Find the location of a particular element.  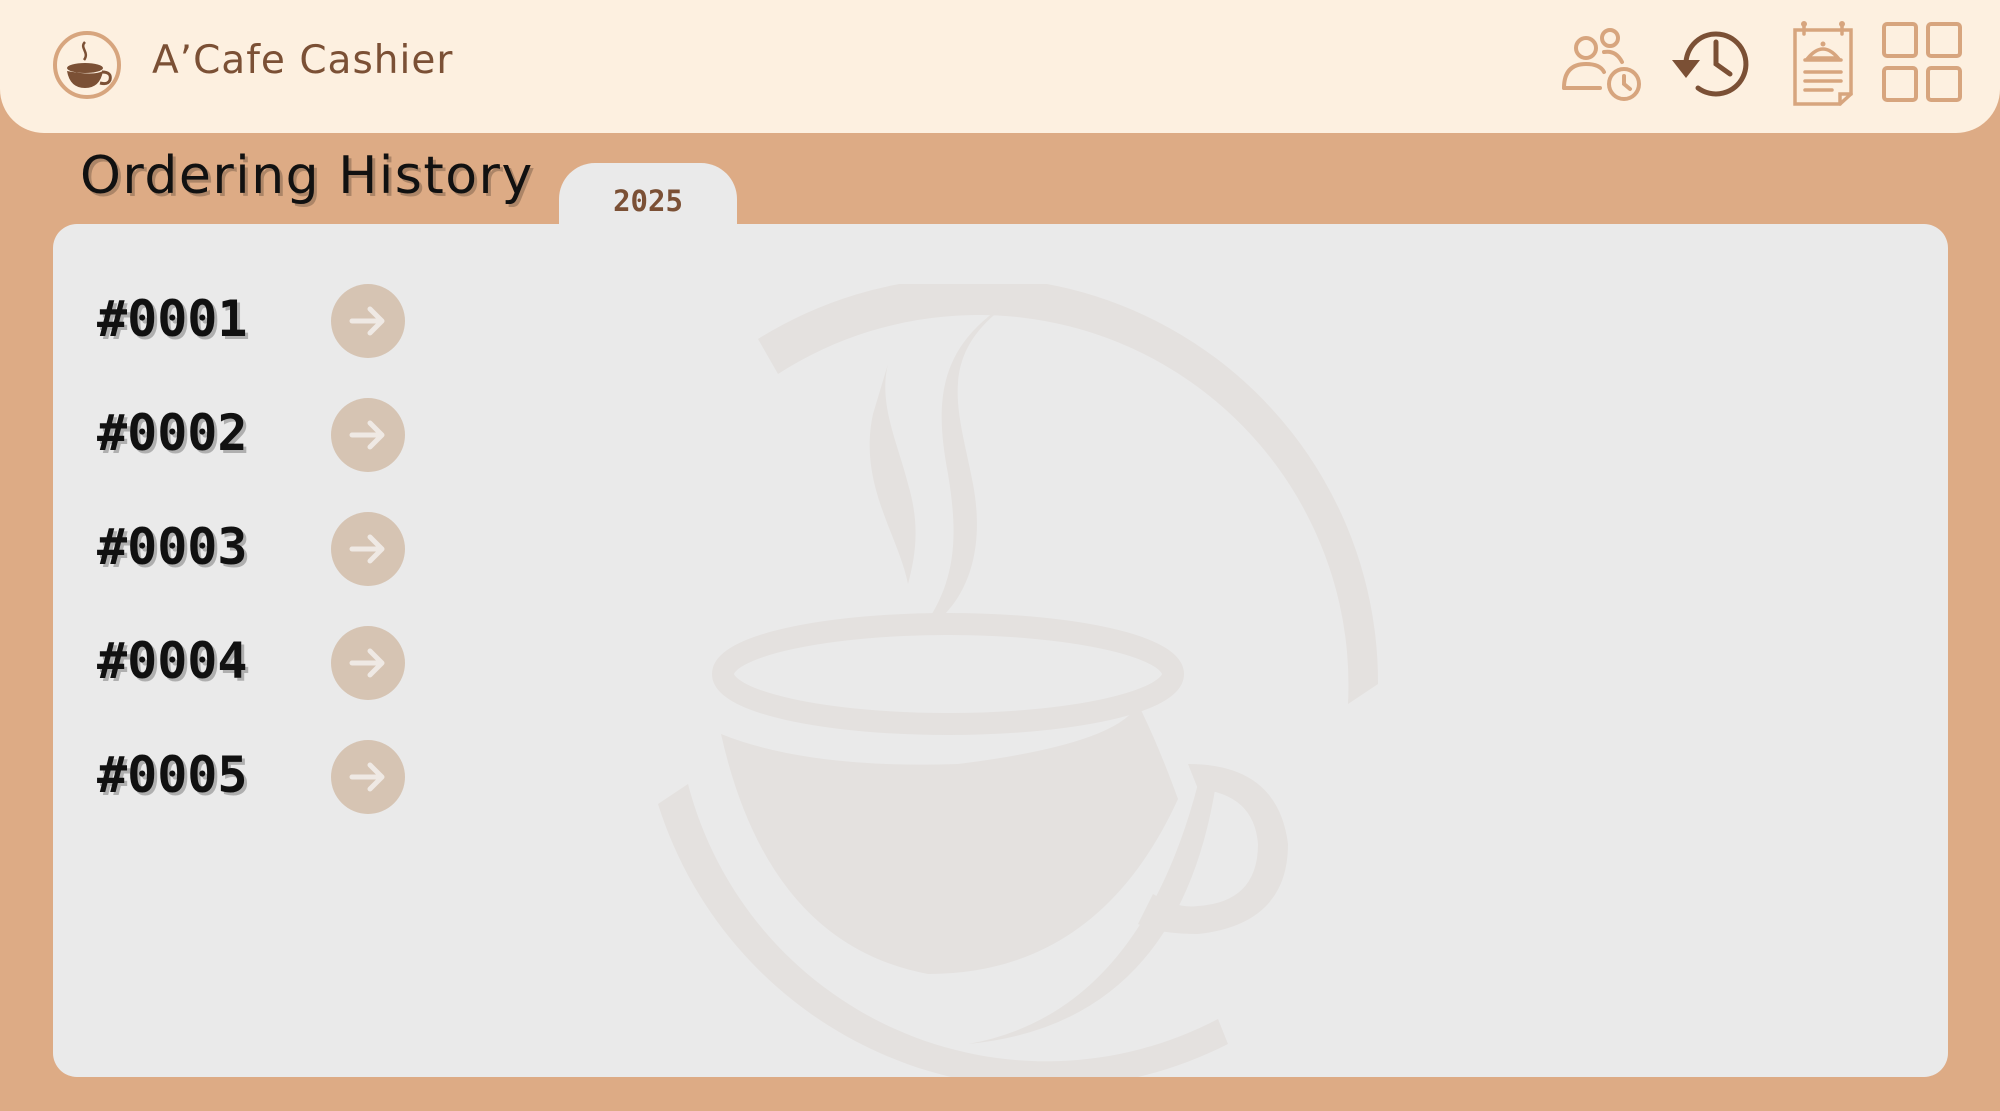

order-row-0003: #0003 is located at coordinates (262, 552).